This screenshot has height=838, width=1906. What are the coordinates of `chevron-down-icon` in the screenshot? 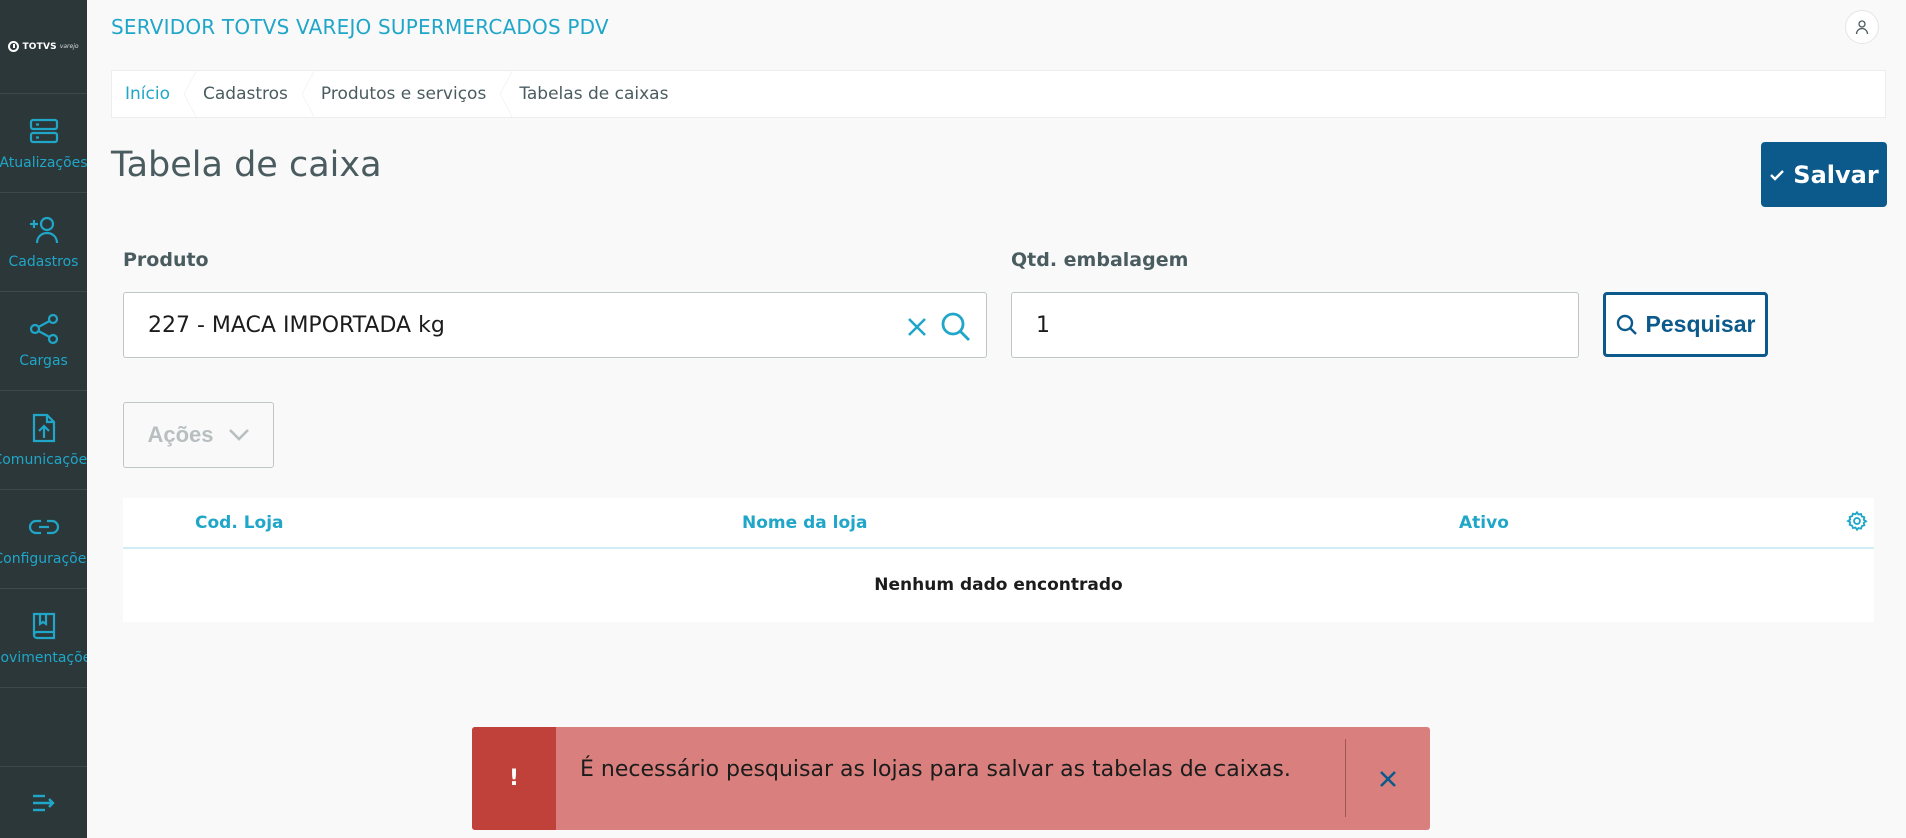 It's located at (238, 435).